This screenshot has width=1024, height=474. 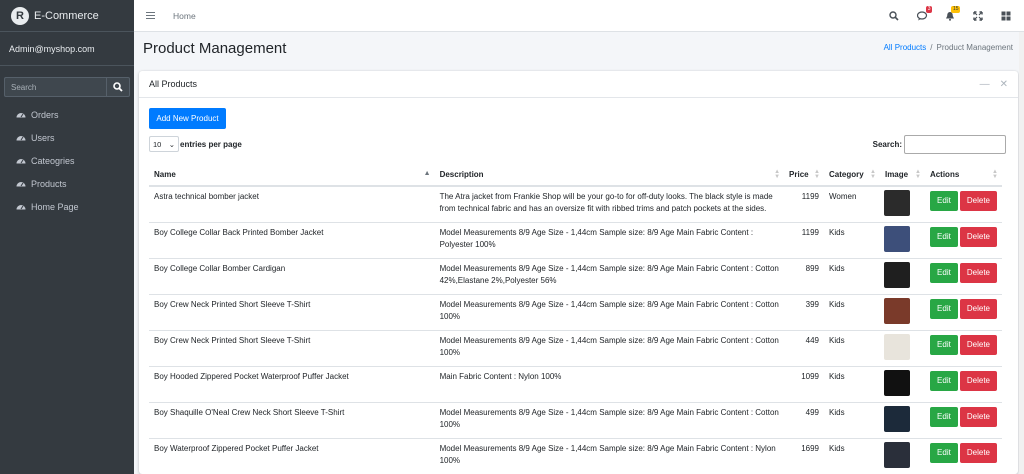 I want to click on entries-per-page-select: 10 ⌄, so click(x=164, y=144).